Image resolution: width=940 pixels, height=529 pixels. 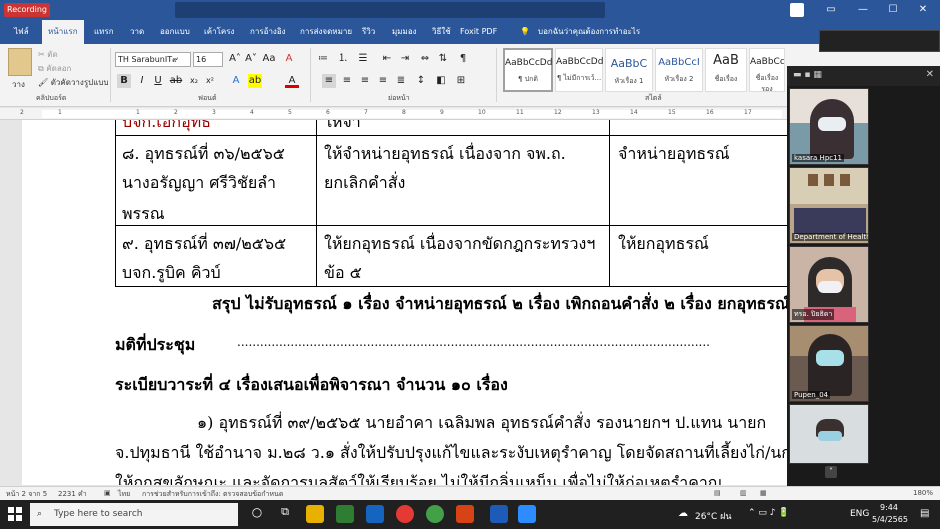 I want to click on style-heading2: AaBbCcI หัวเรื่อง 2, so click(x=679, y=70).